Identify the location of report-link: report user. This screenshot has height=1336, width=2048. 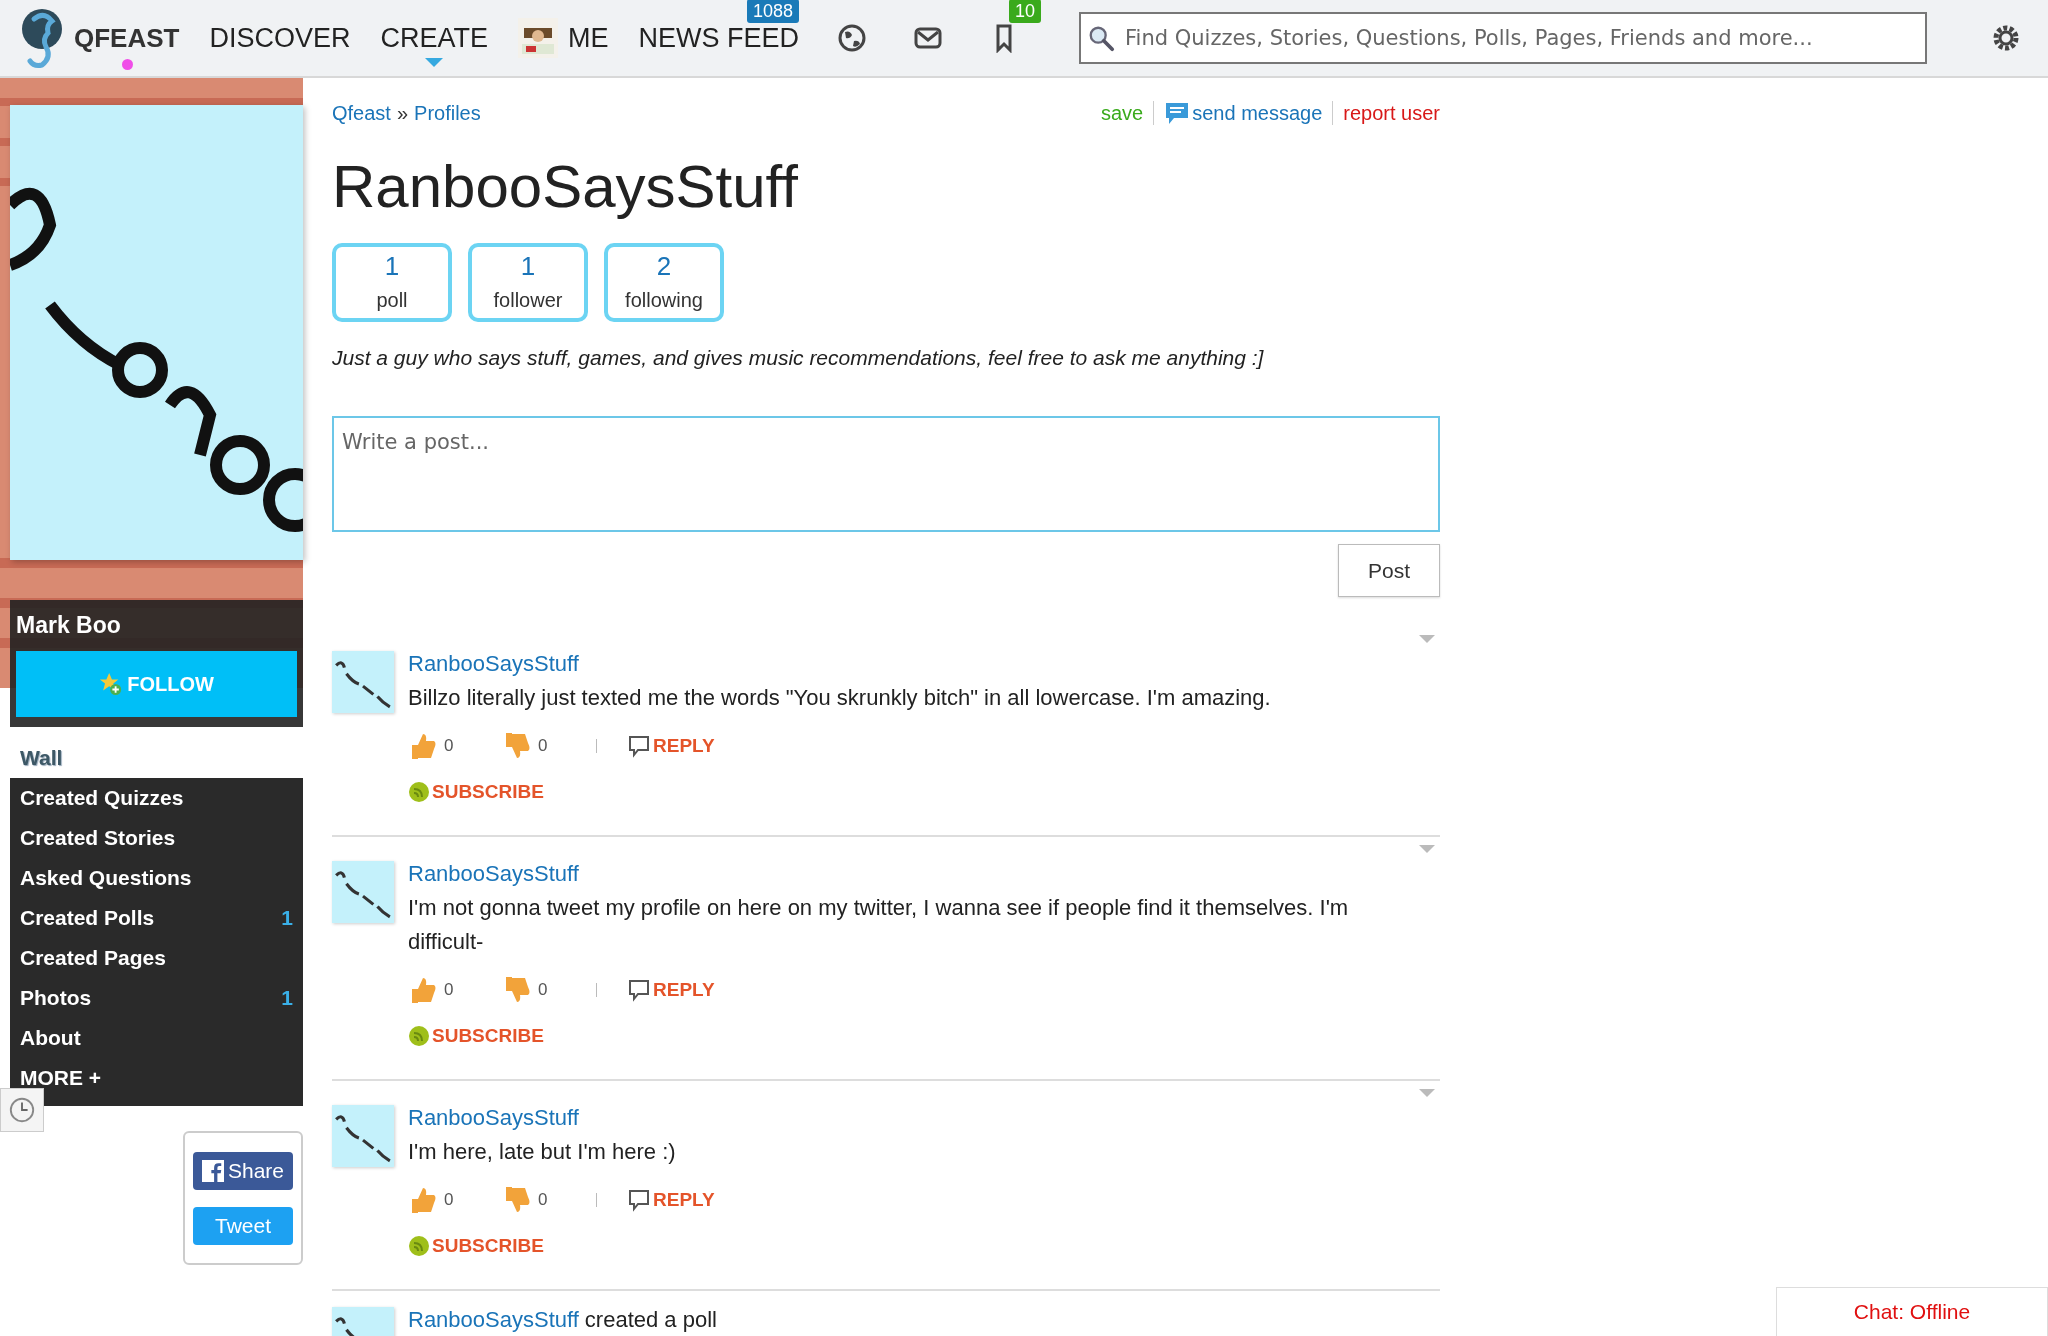
(1391, 113).